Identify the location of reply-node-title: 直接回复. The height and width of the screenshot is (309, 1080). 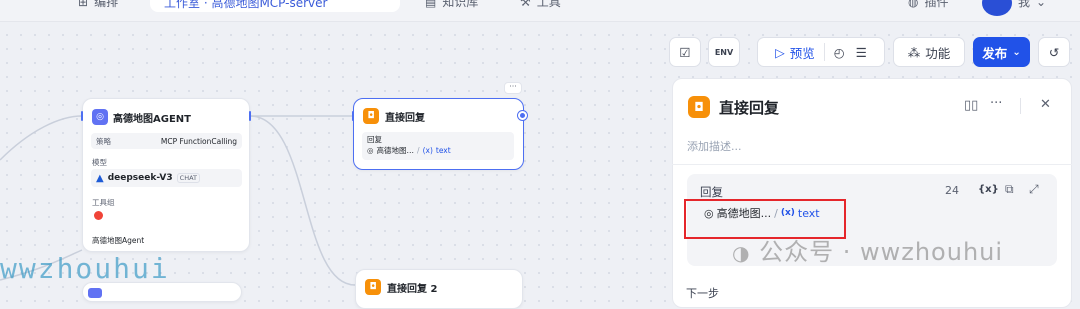
(405, 118).